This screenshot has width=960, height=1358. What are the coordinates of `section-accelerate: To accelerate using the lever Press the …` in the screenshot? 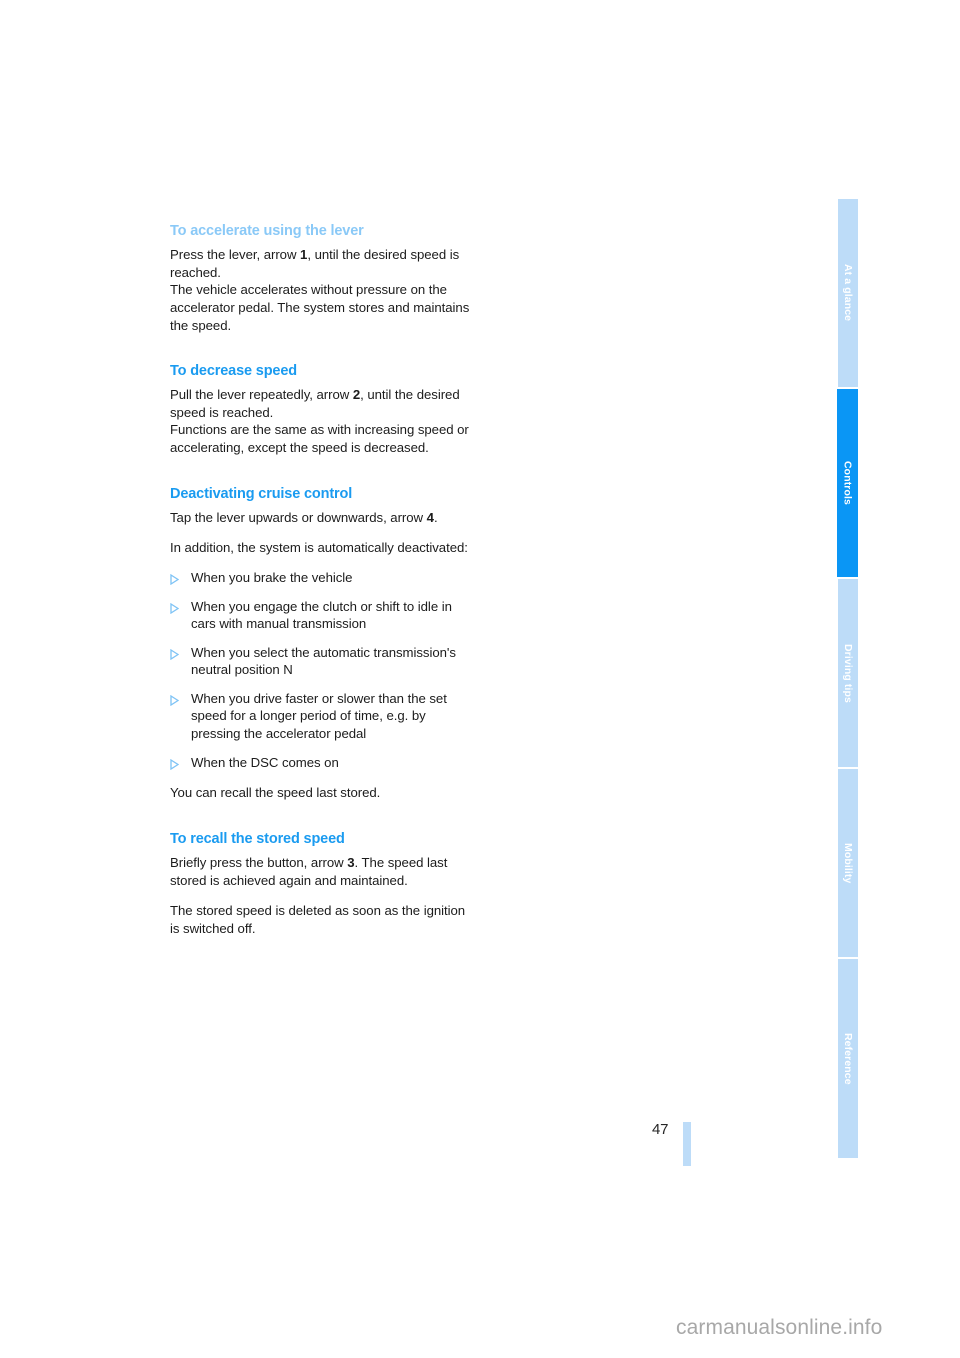 It's located at (320, 278).